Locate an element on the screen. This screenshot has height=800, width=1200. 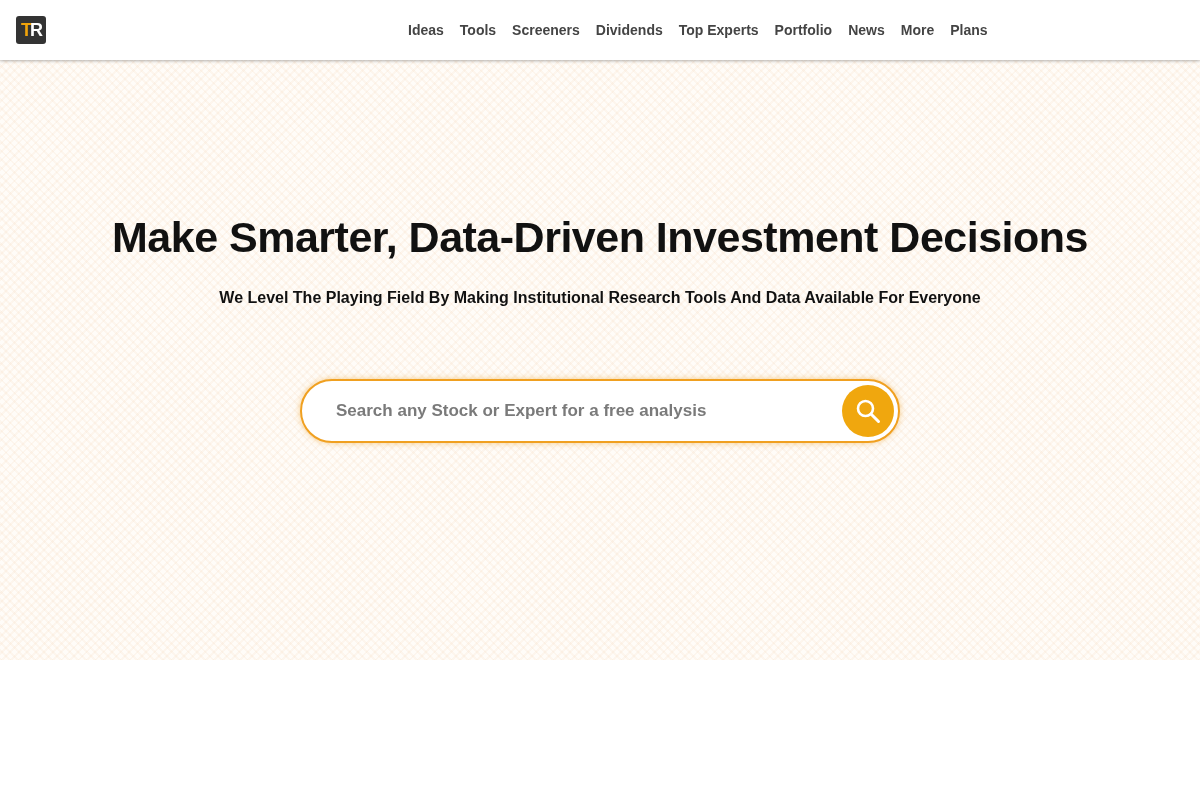
nav-link: Dividends is located at coordinates (629, 30).